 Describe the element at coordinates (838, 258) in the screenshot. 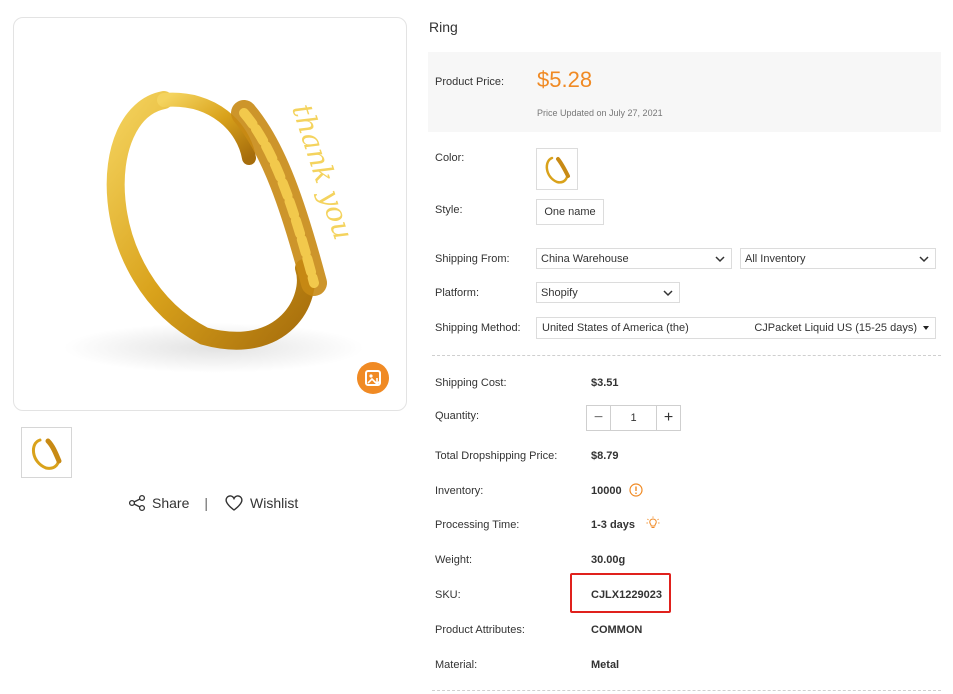

I see `inventory-filter-select: All Inventory` at that location.